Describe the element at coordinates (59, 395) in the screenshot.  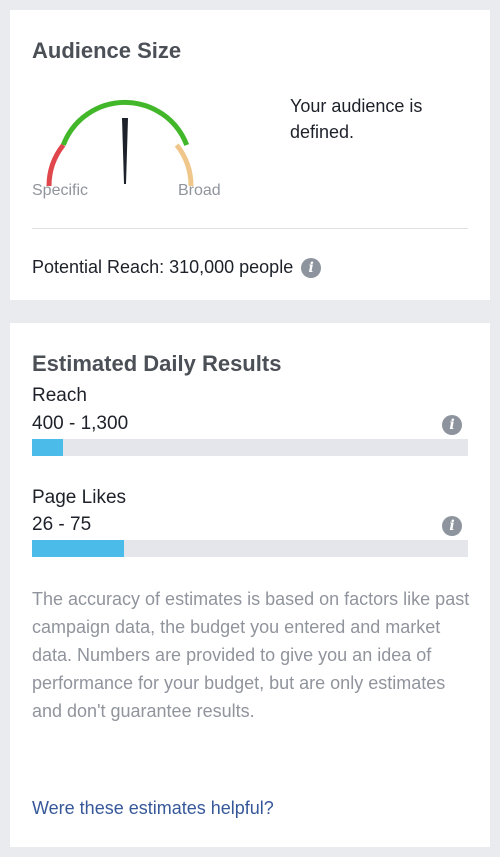
I see `reach-label: Reach` at that location.